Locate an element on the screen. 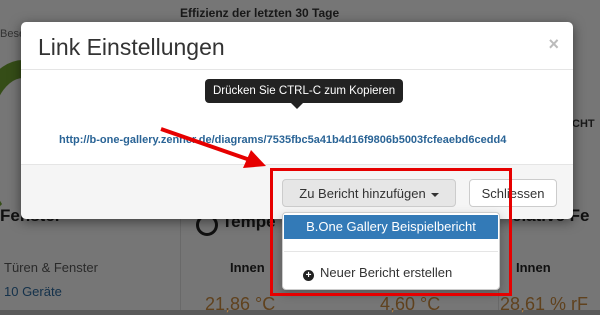  annotation-arrow is located at coordinates (213, 147).